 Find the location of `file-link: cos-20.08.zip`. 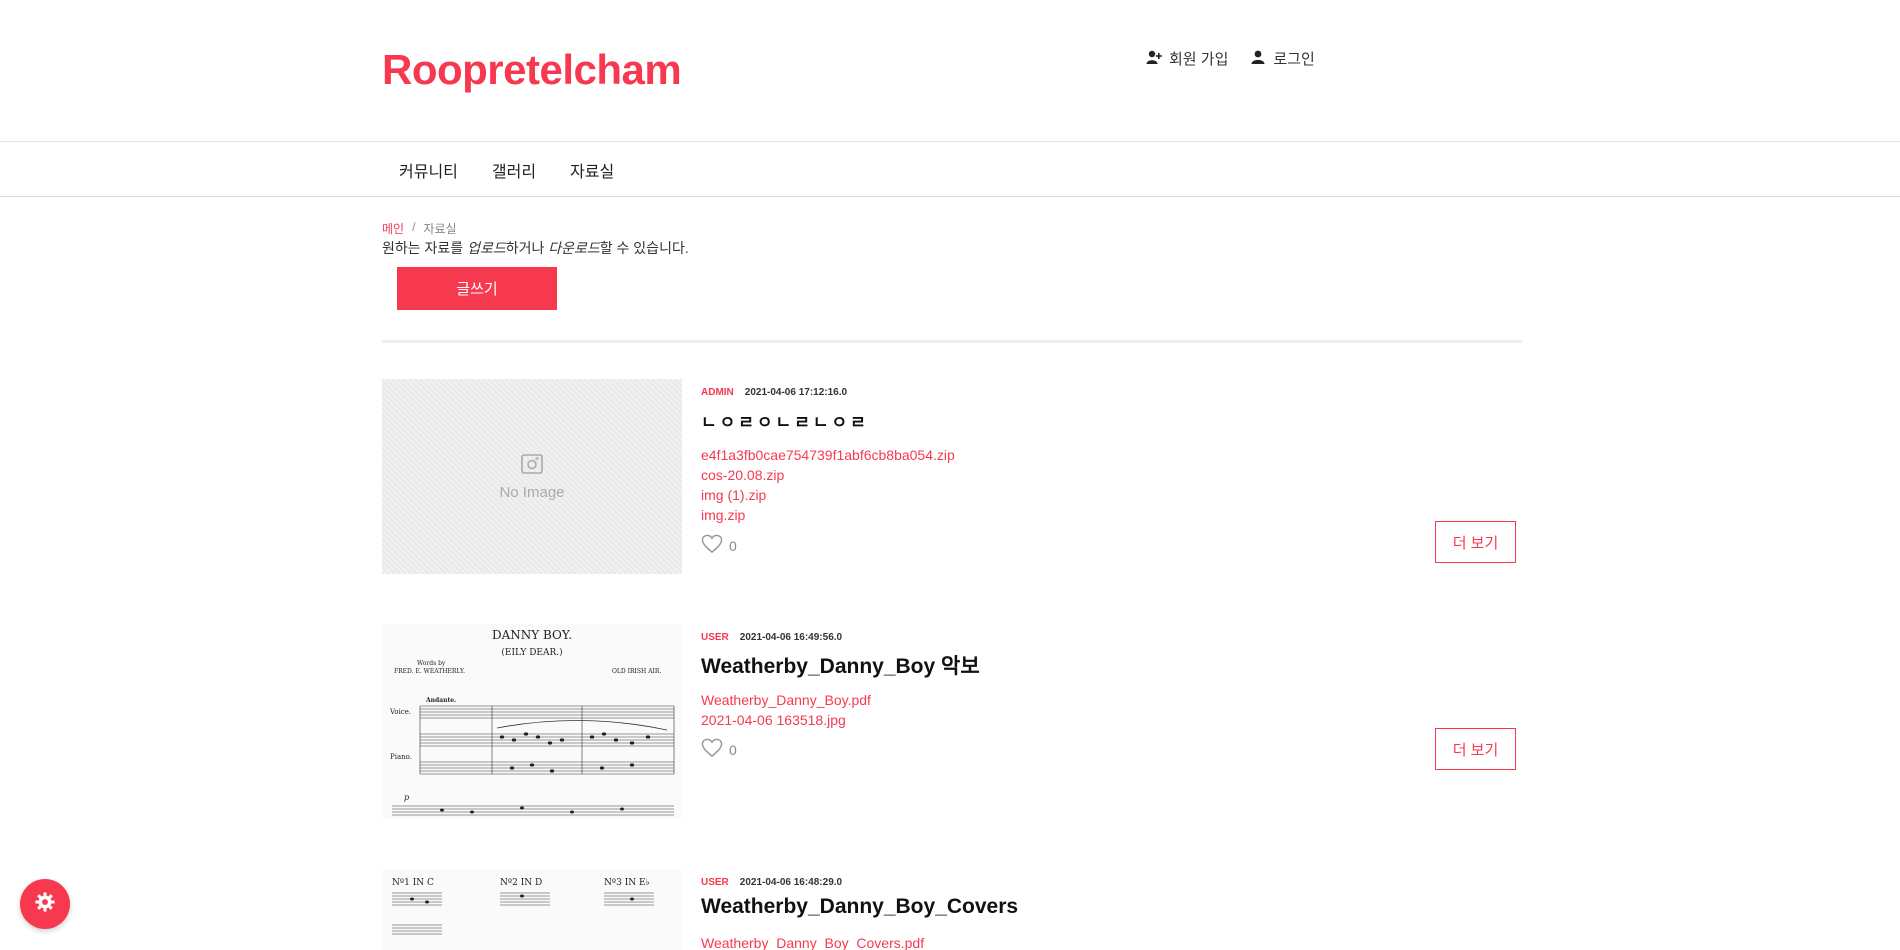

file-link: cos-20.08.zip is located at coordinates (828, 475).